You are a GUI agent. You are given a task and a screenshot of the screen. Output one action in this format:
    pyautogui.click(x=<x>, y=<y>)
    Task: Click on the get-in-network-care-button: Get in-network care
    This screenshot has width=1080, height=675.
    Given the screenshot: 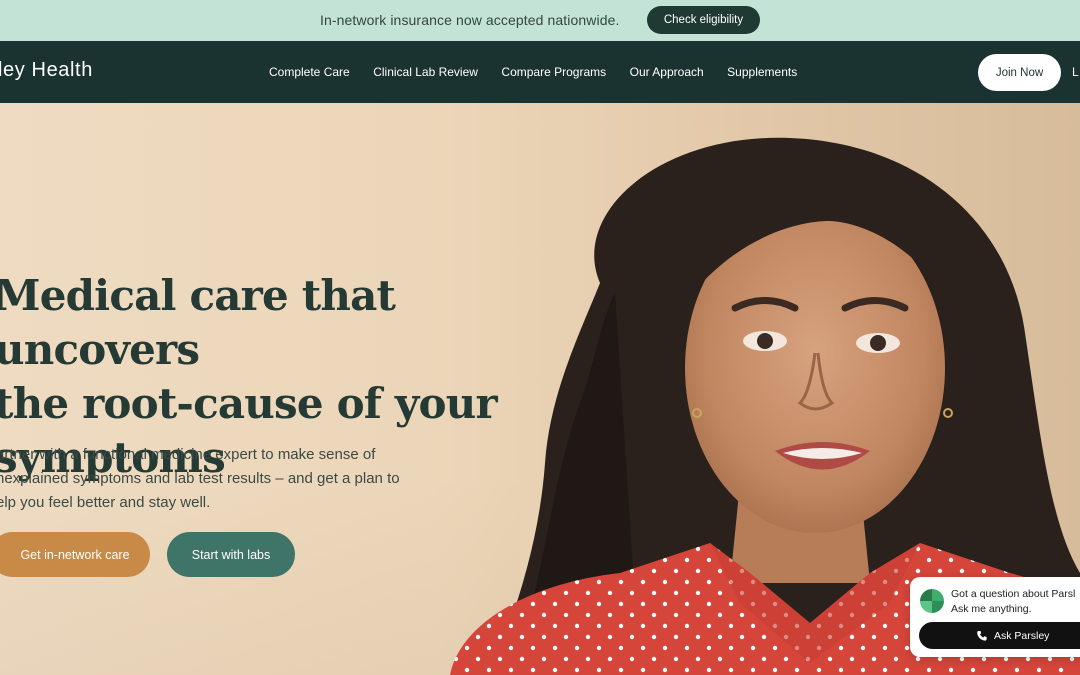 What is the action you would take?
    pyautogui.click(x=75, y=554)
    